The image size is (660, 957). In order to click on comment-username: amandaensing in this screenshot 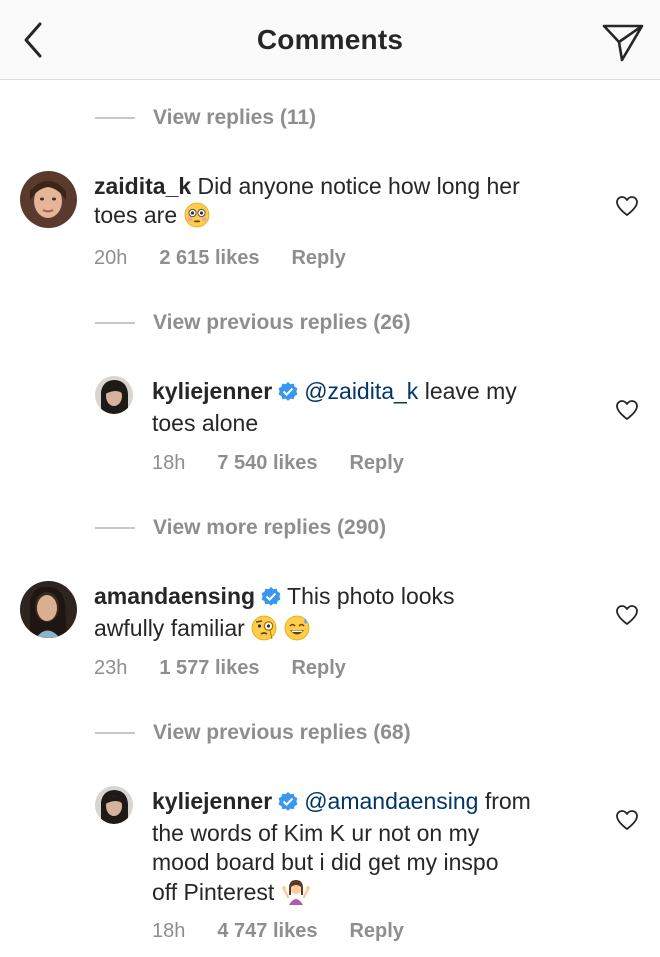, I will do `click(174, 596)`.